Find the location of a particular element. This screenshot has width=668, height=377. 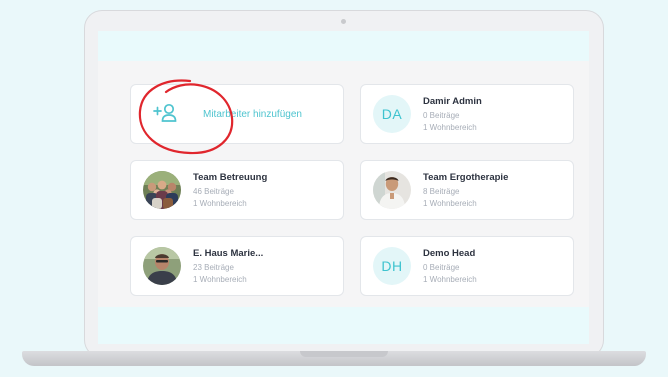

add-employee-card: Mitarbeiter hinzufügen is located at coordinates (237, 114).